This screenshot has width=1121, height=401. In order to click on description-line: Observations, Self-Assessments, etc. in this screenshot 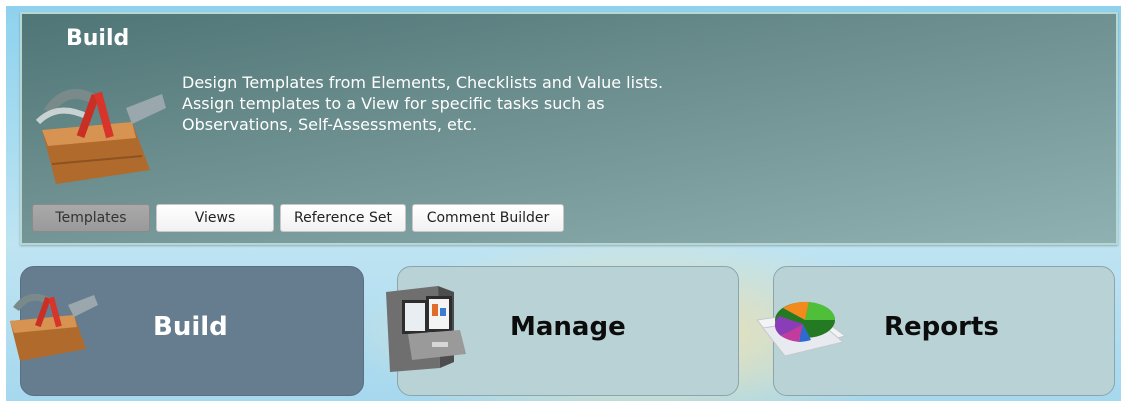, I will do `click(330, 124)`.